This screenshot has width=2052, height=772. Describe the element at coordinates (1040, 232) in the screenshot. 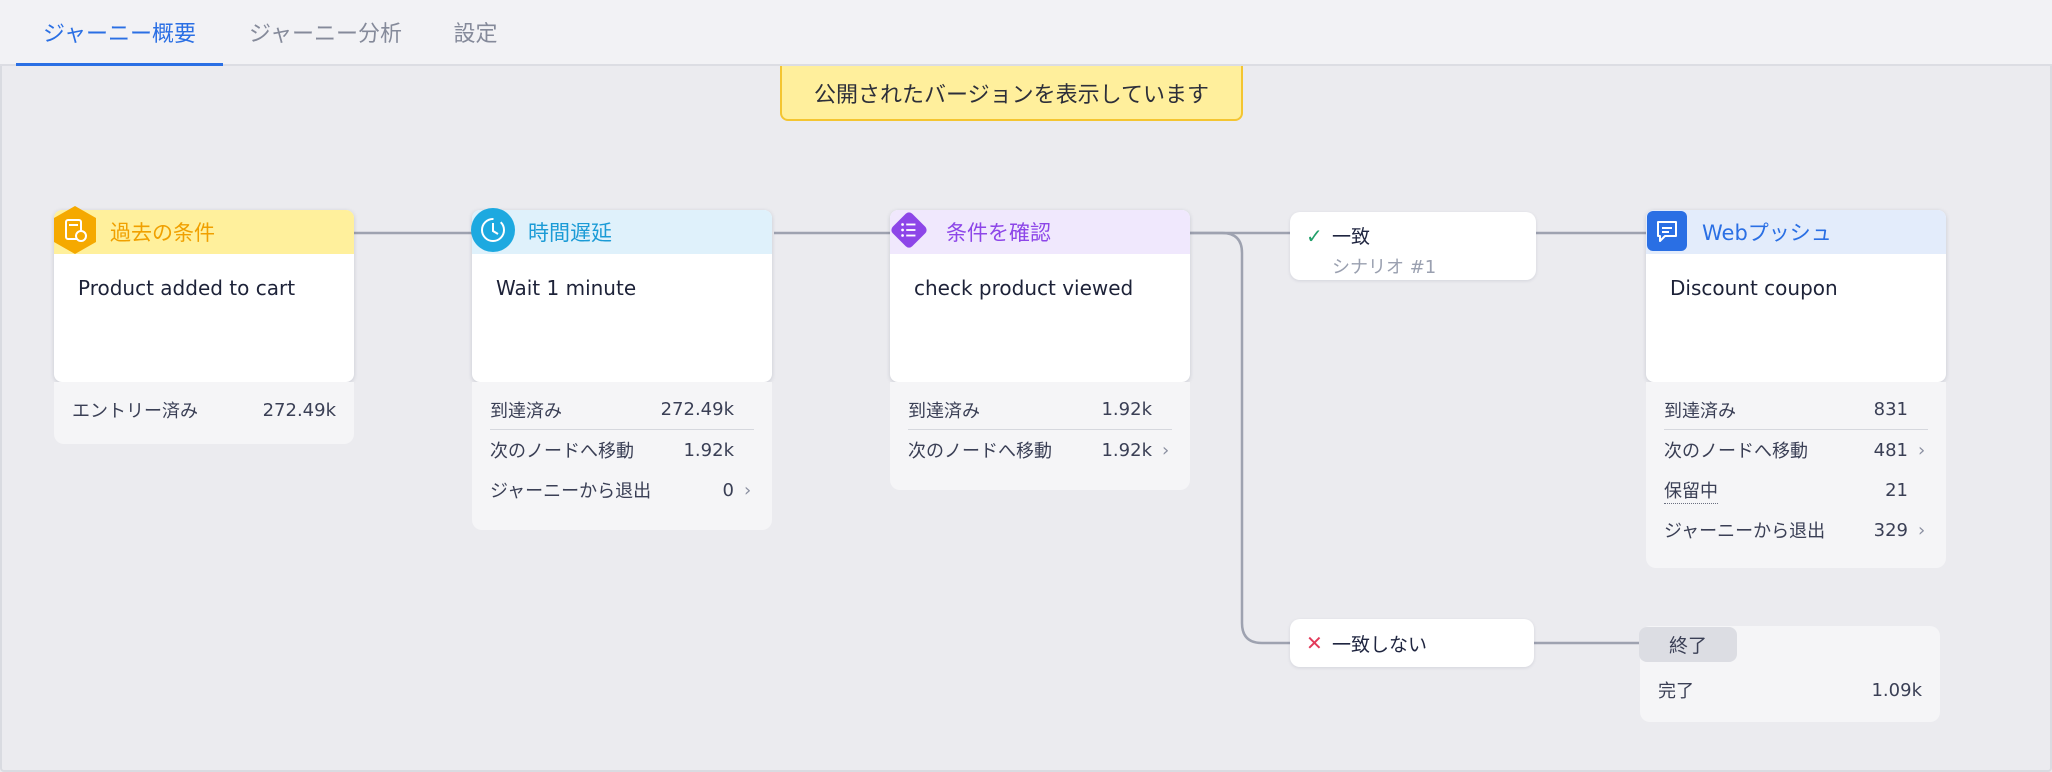

I see `node-title: 条件を確認` at that location.